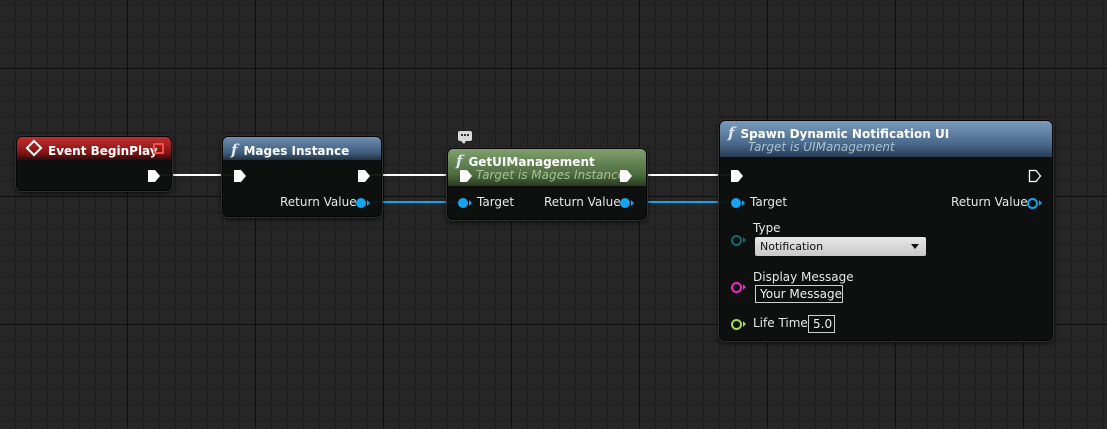 This screenshot has width=1107, height=429. What do you see at coordinates (158, 148) in the screenshot?
I see `delegate-pin-icon` at bounding box center [158, 148].